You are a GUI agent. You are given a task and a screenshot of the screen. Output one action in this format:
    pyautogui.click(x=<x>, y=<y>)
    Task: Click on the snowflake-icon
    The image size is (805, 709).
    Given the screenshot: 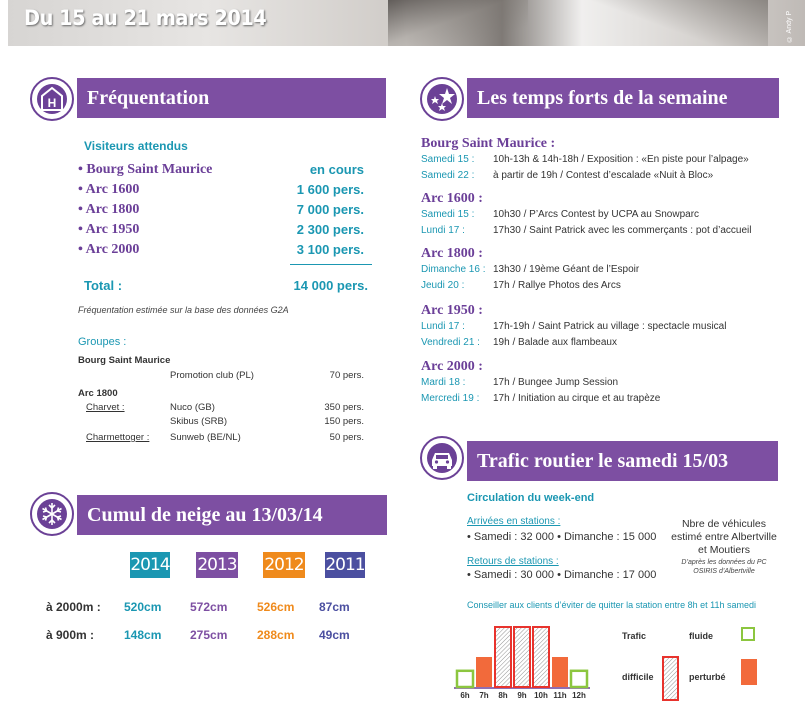 What is the action you would take?
    pyautogui.click(x=52, y=514)
    